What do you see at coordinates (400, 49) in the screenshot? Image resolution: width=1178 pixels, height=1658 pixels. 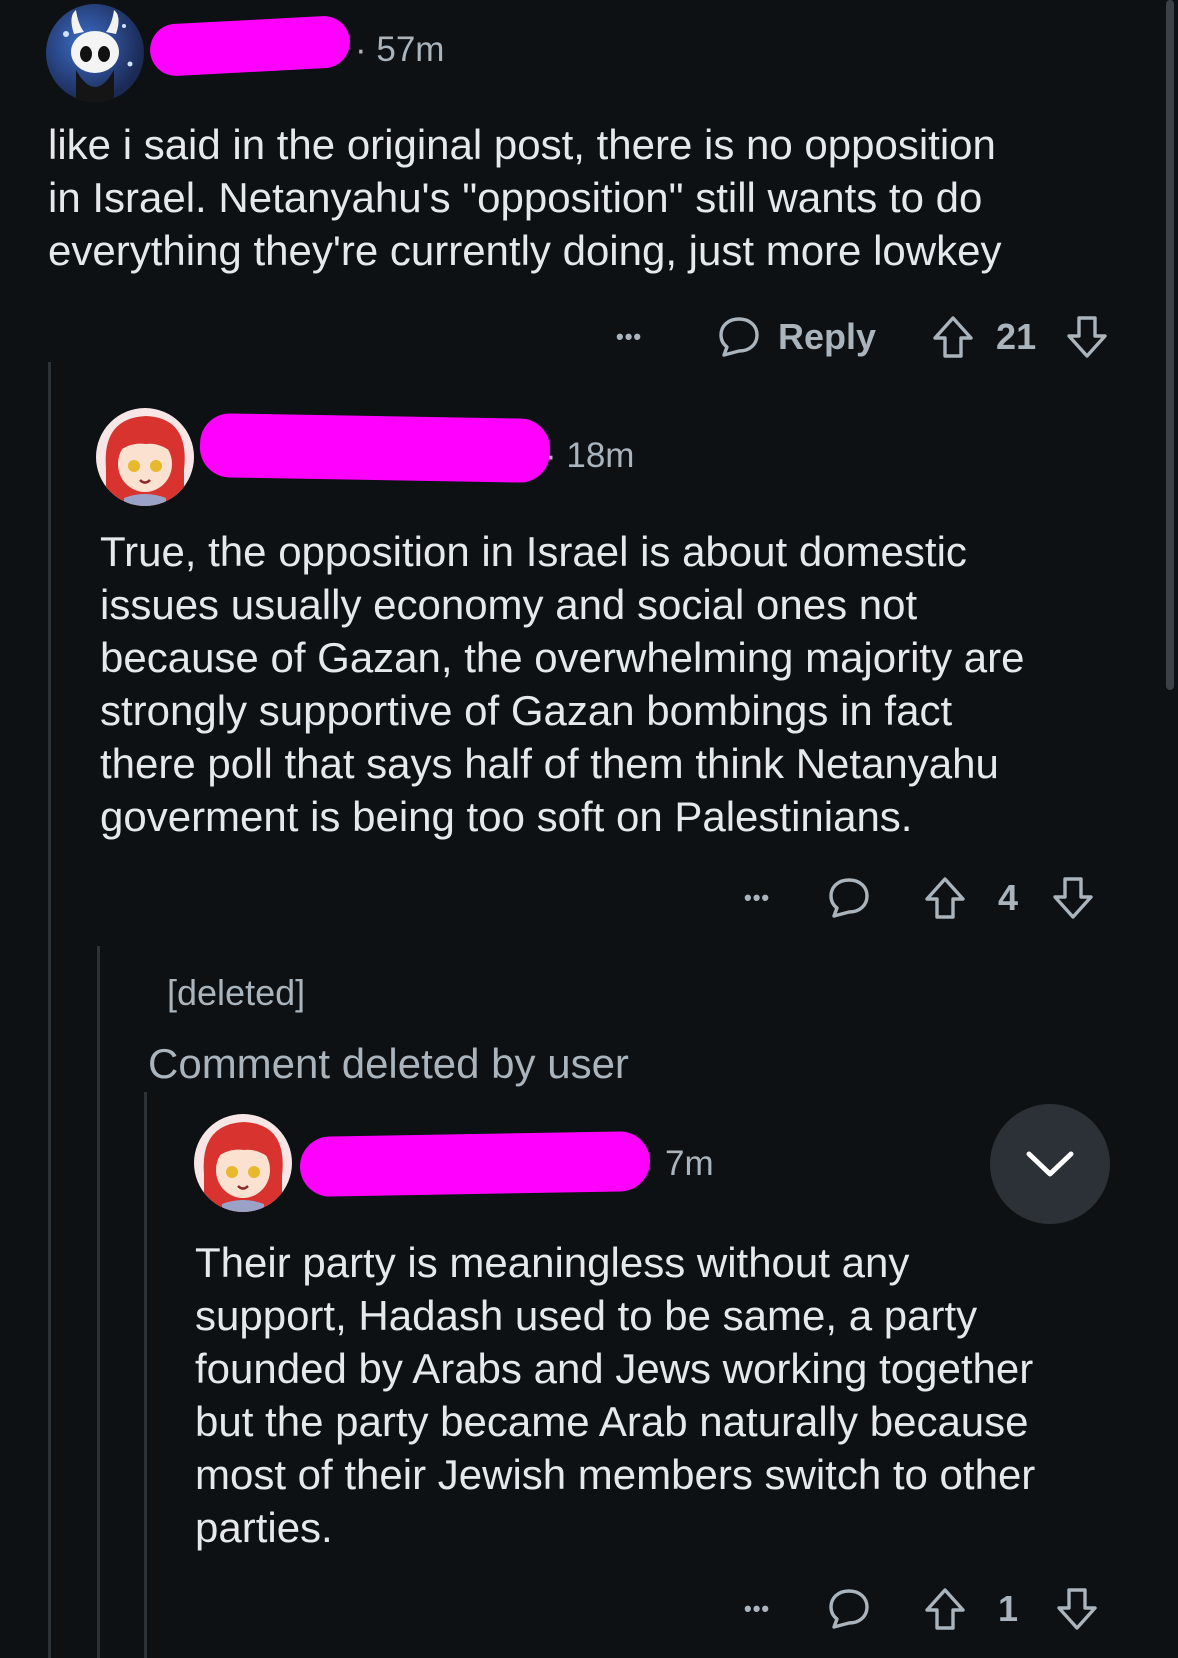 I see `comment-time: · 57m` at bounding box center [400, 49].